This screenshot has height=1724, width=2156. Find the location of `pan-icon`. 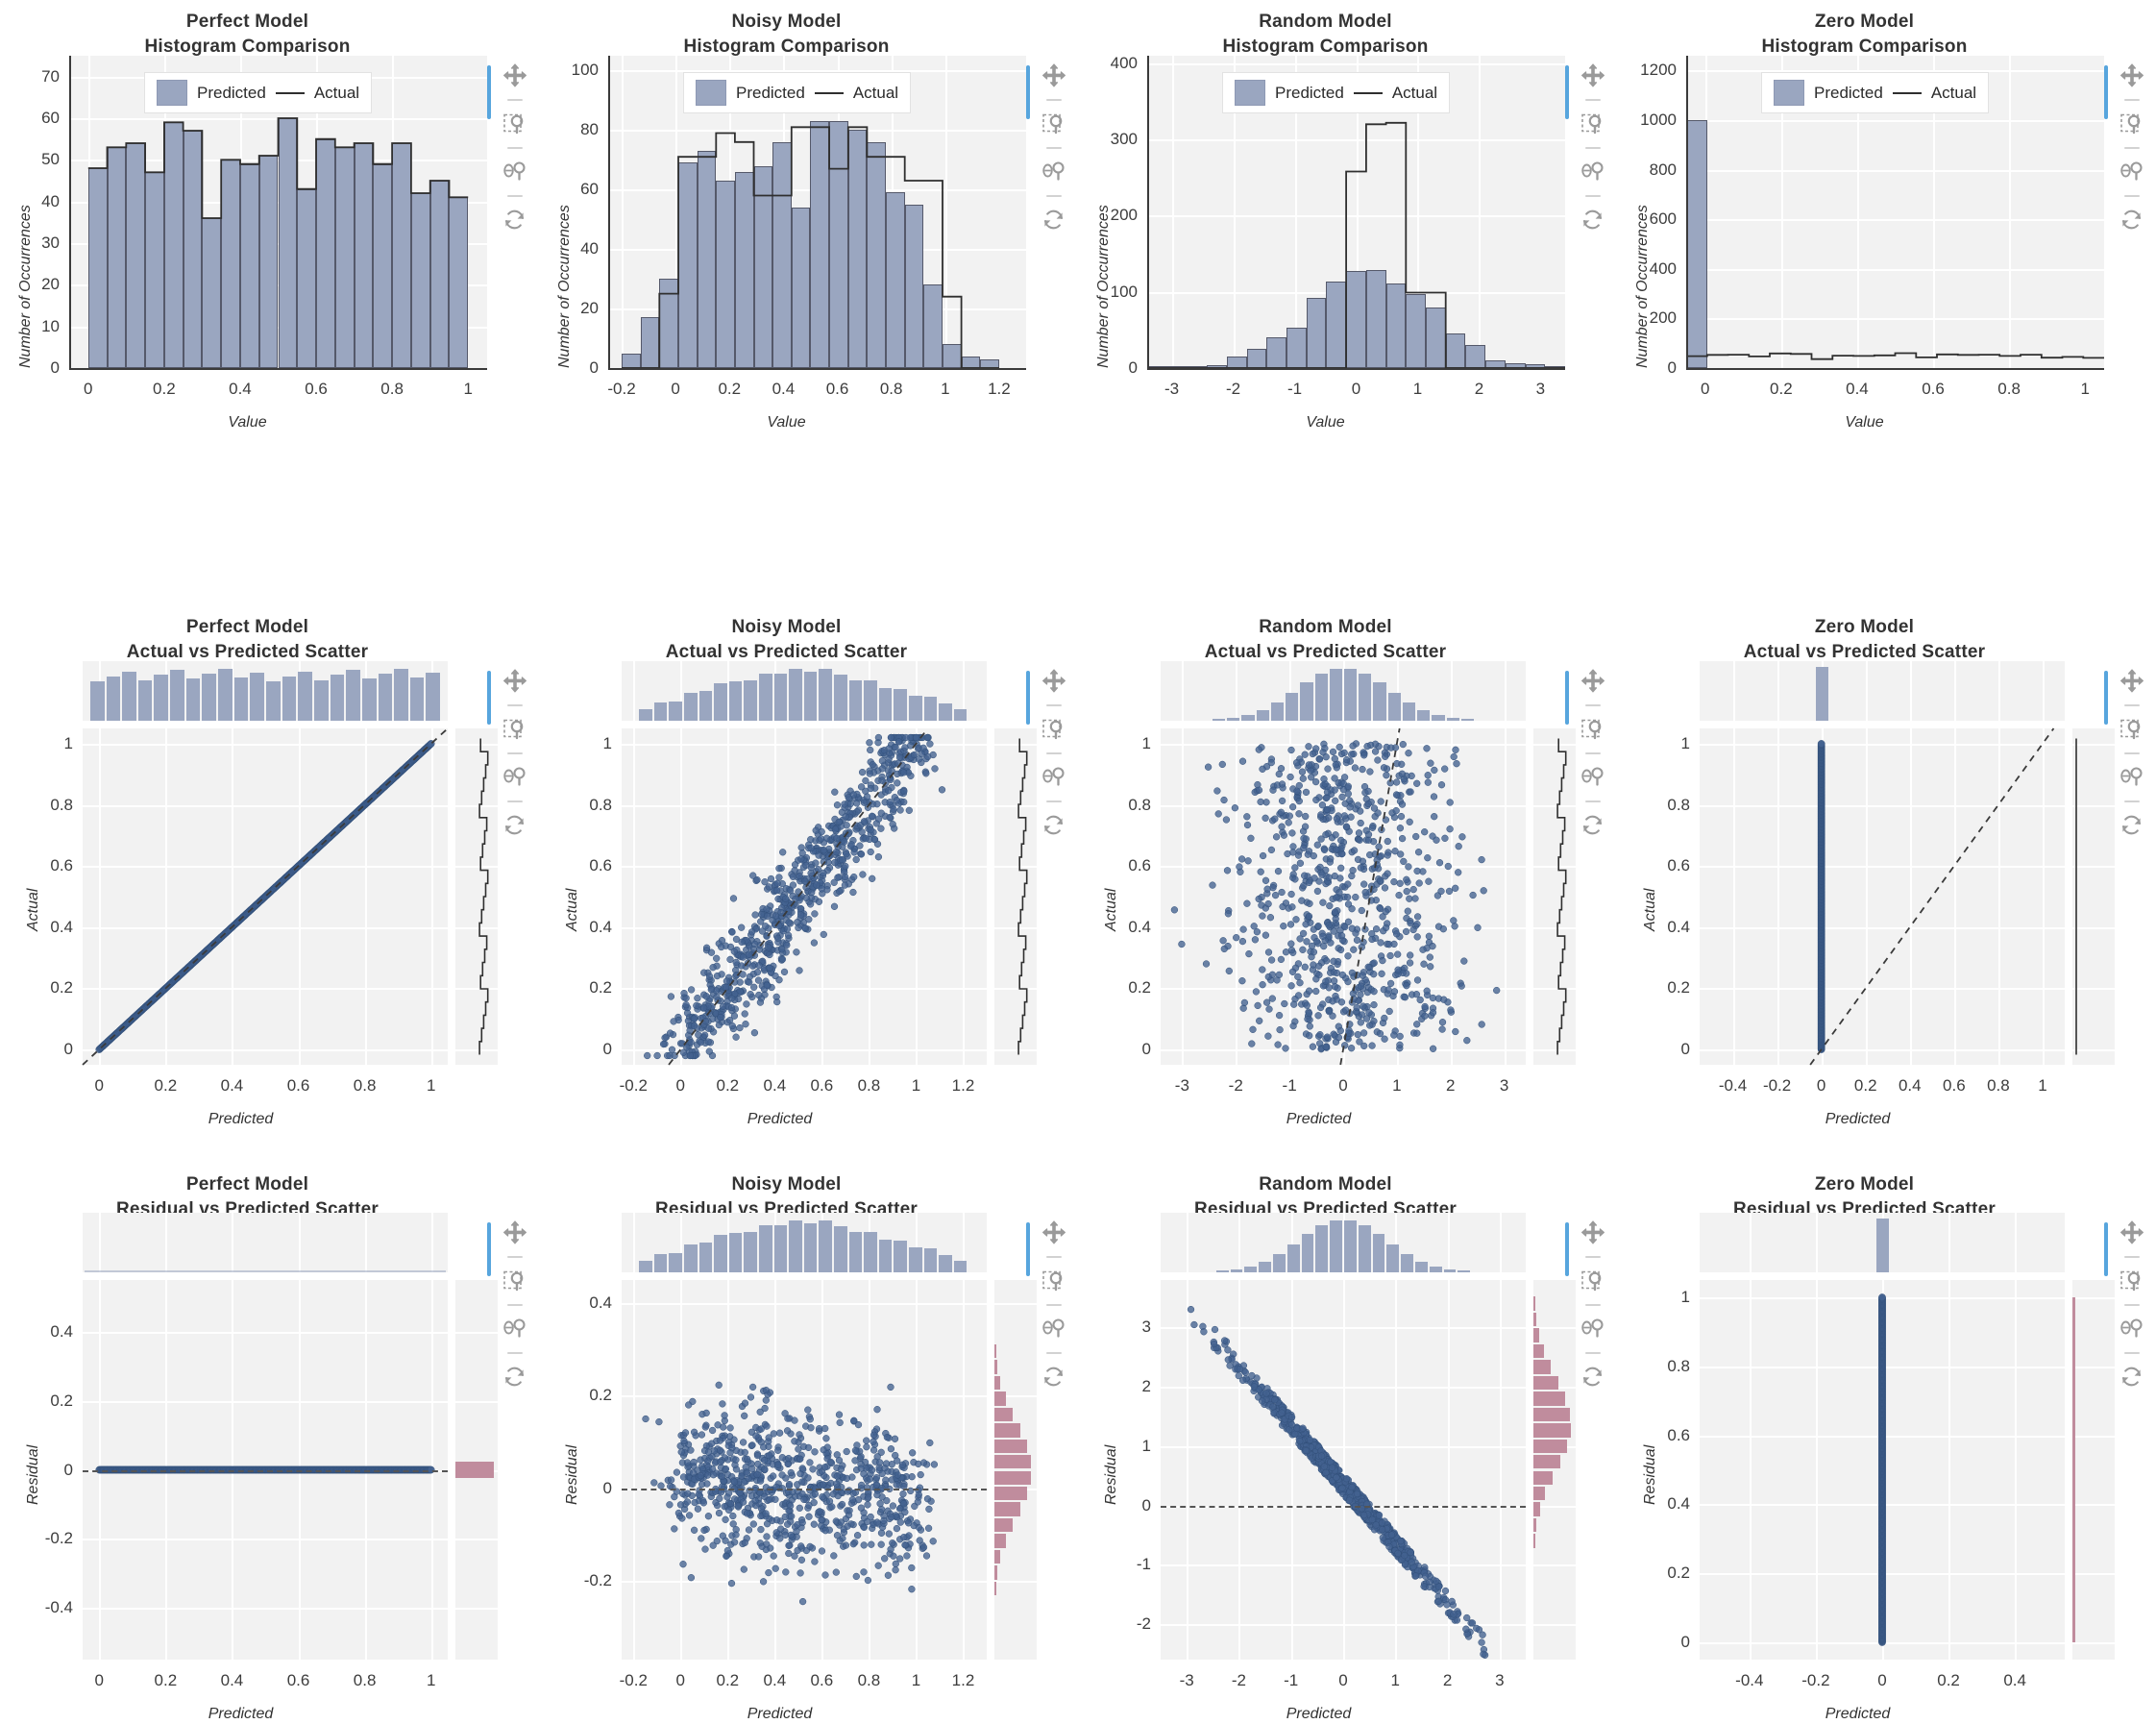

pan-icon is located at coordinates (1592, 75).